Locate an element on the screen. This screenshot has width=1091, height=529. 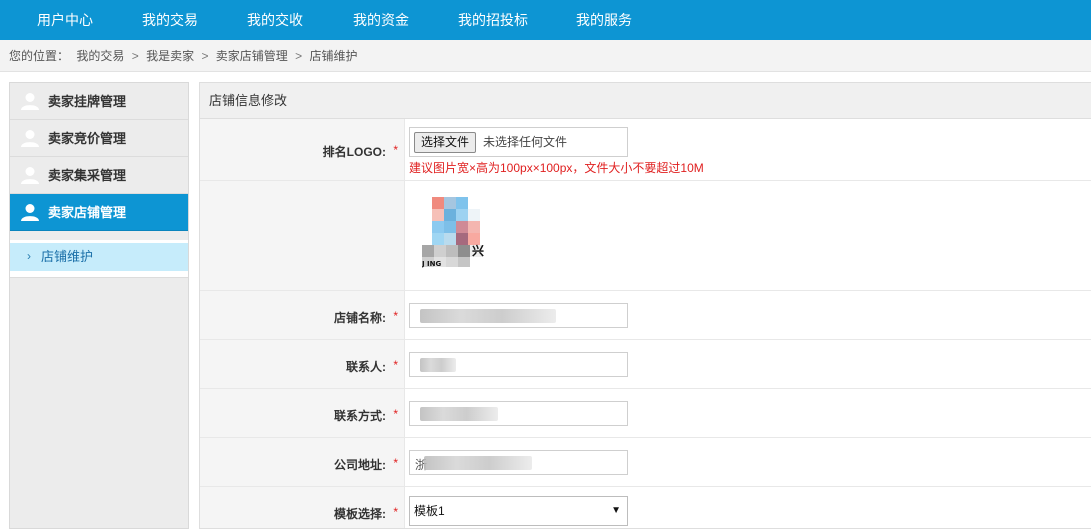
sidebar-item-label: 卖家店铺管理 is located at coordinates (87, 212).